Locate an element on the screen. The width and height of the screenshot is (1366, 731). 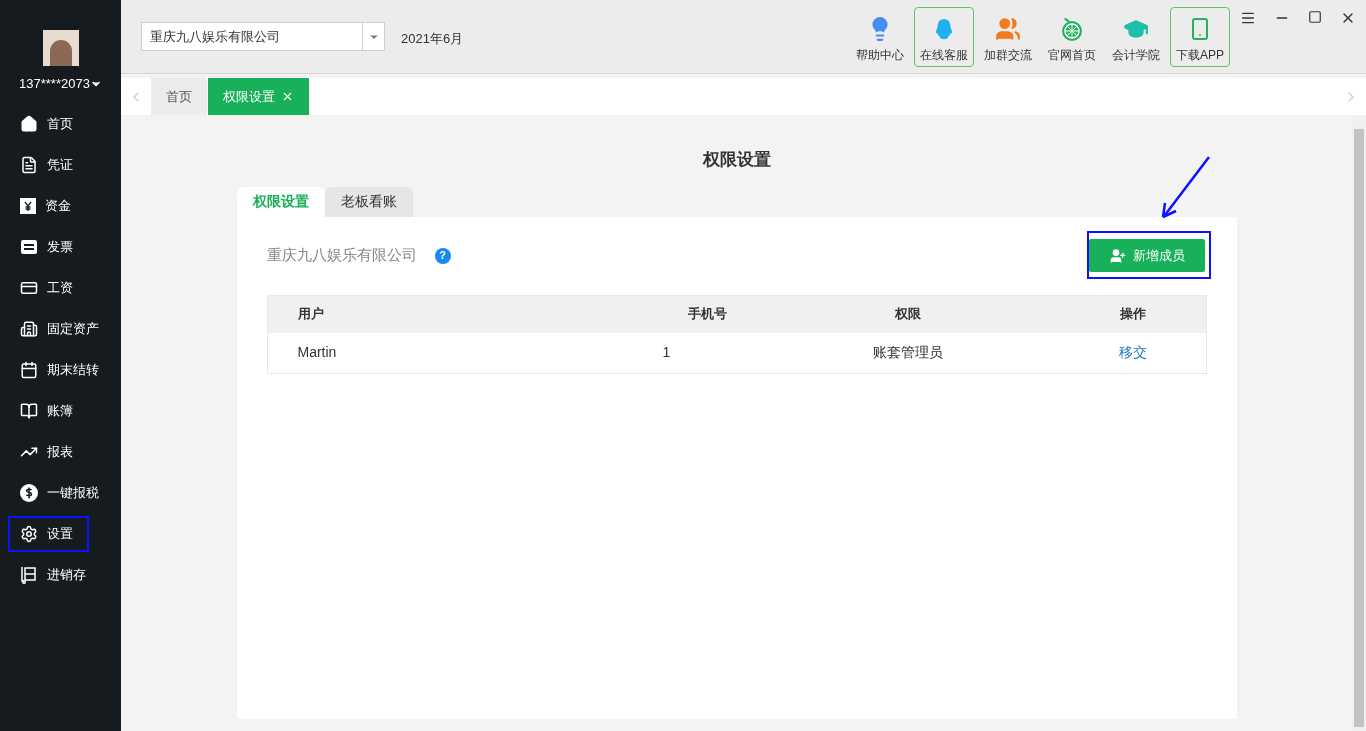
table-cell-text: Martin is located at coordinates (317, 352).